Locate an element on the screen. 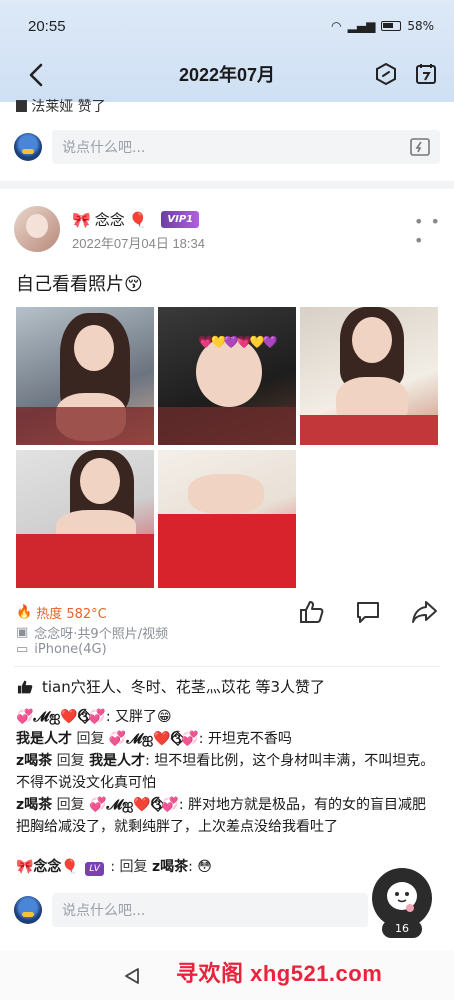 This screenshot has width=454, height=1000. post-time: 2022年07月04日 18:34 is located at coordinates (138, 243).